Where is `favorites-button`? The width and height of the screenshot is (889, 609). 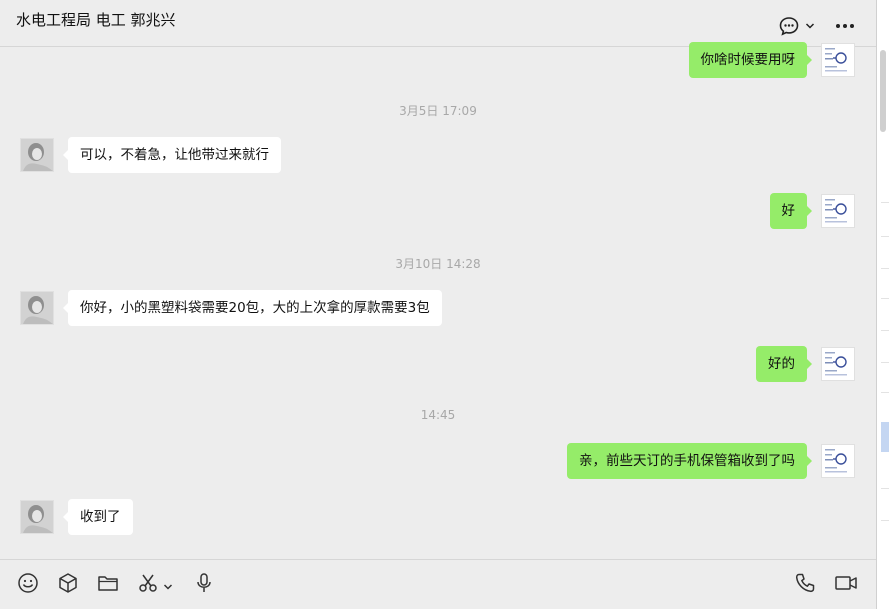 favorites-button is located at coordinates (68, 585).